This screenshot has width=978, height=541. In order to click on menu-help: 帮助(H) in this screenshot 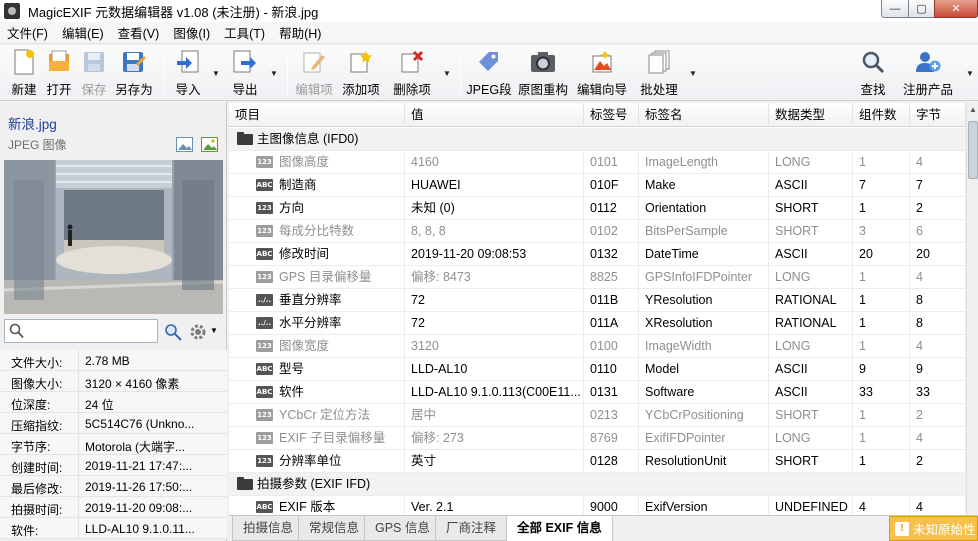, I will do `click(300, 32)`.